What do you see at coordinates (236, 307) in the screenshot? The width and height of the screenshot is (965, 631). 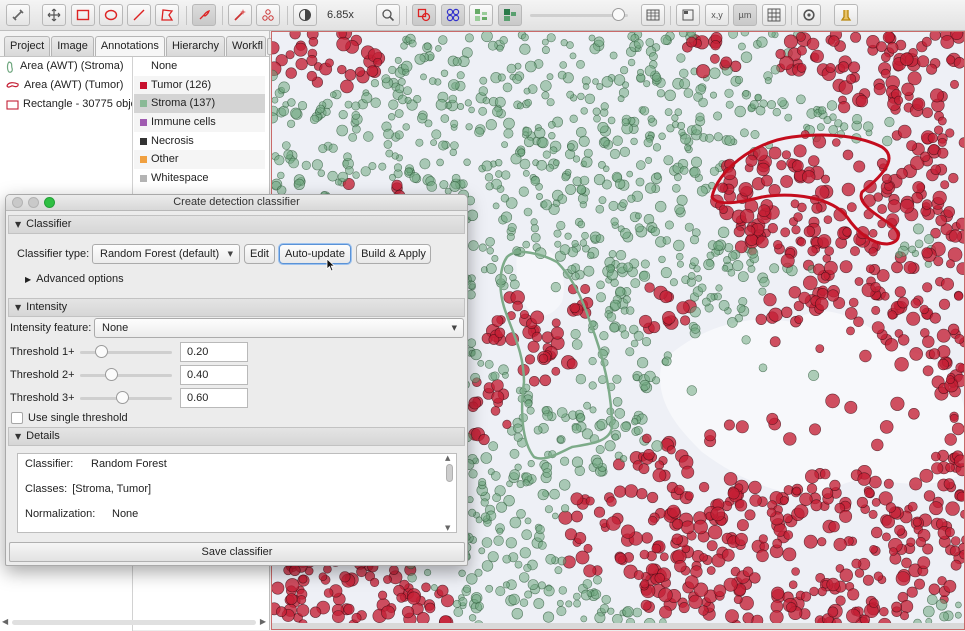 I see `intensity-section-header: ▼Intensity` at bounding box center [236, 307].